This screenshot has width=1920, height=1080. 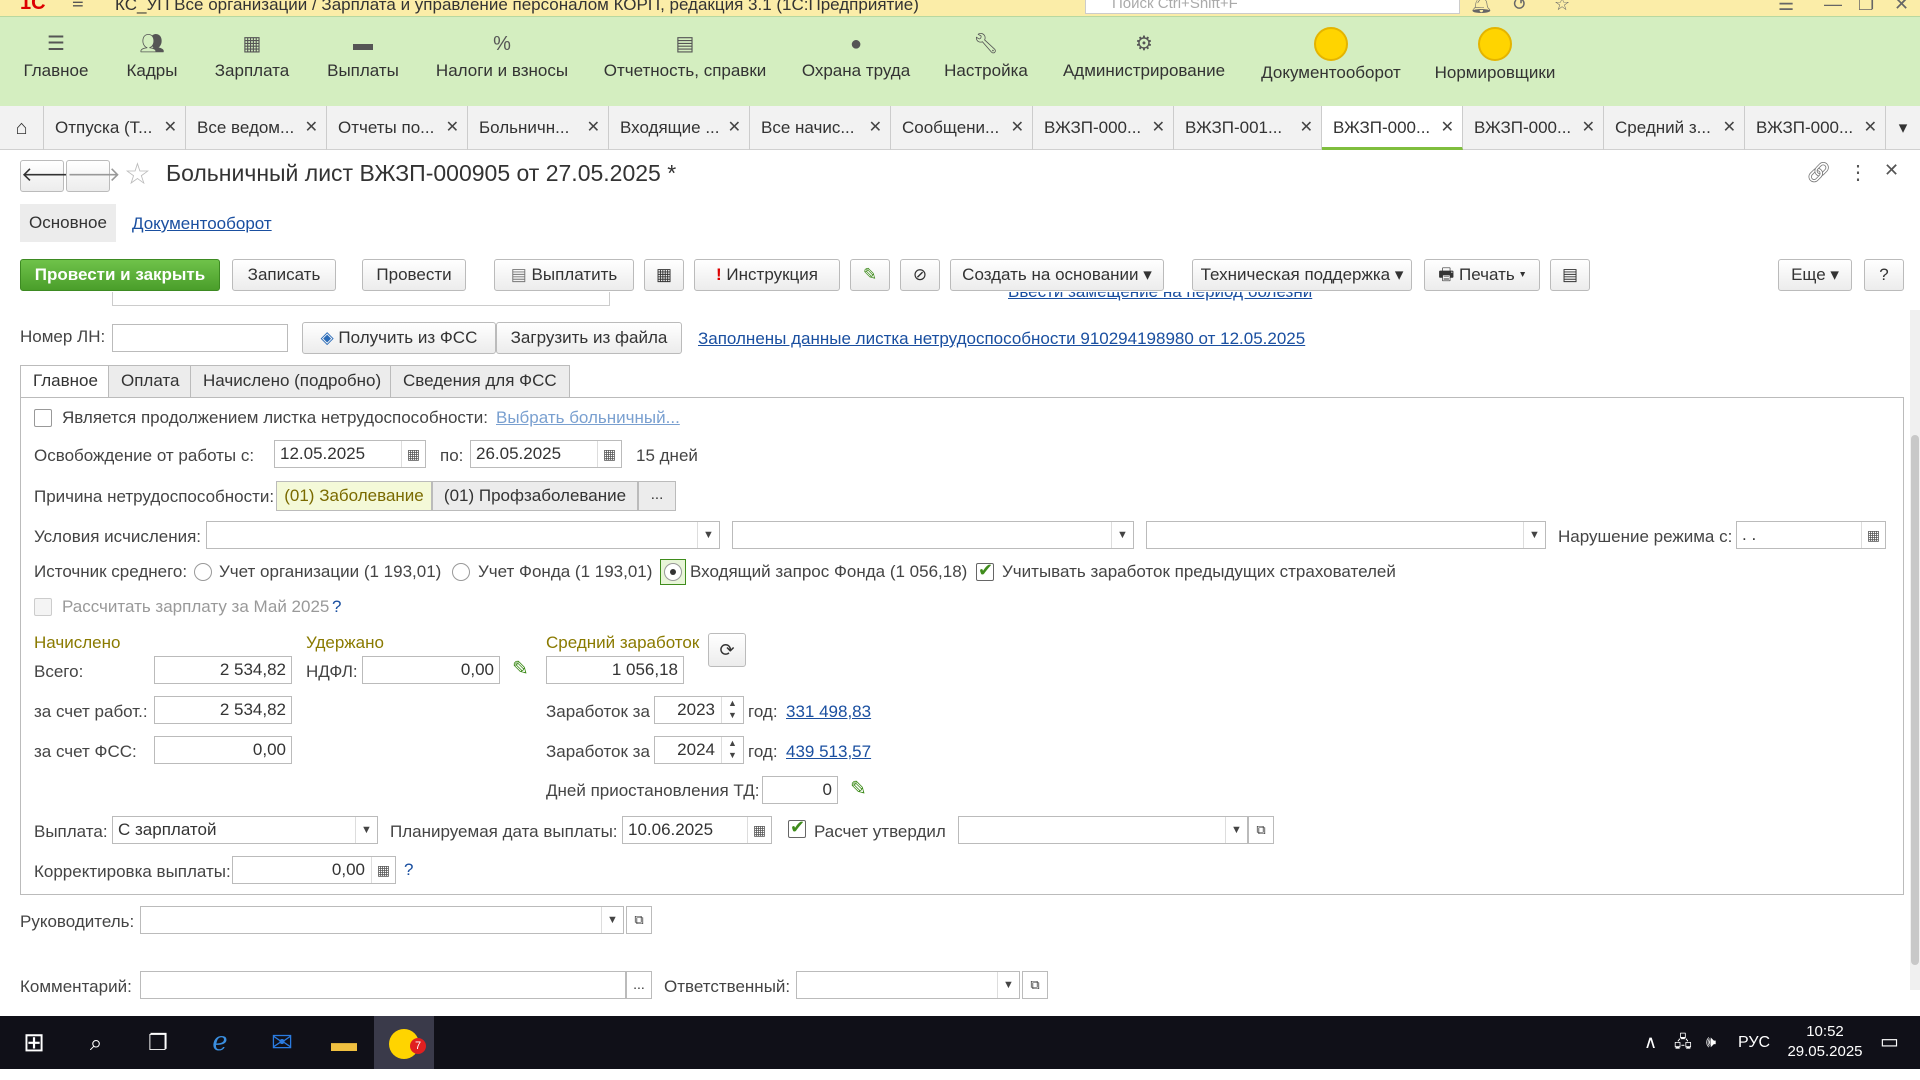 I want to click on instruction-button: ! Инструкция, so click(x=767, y=275).